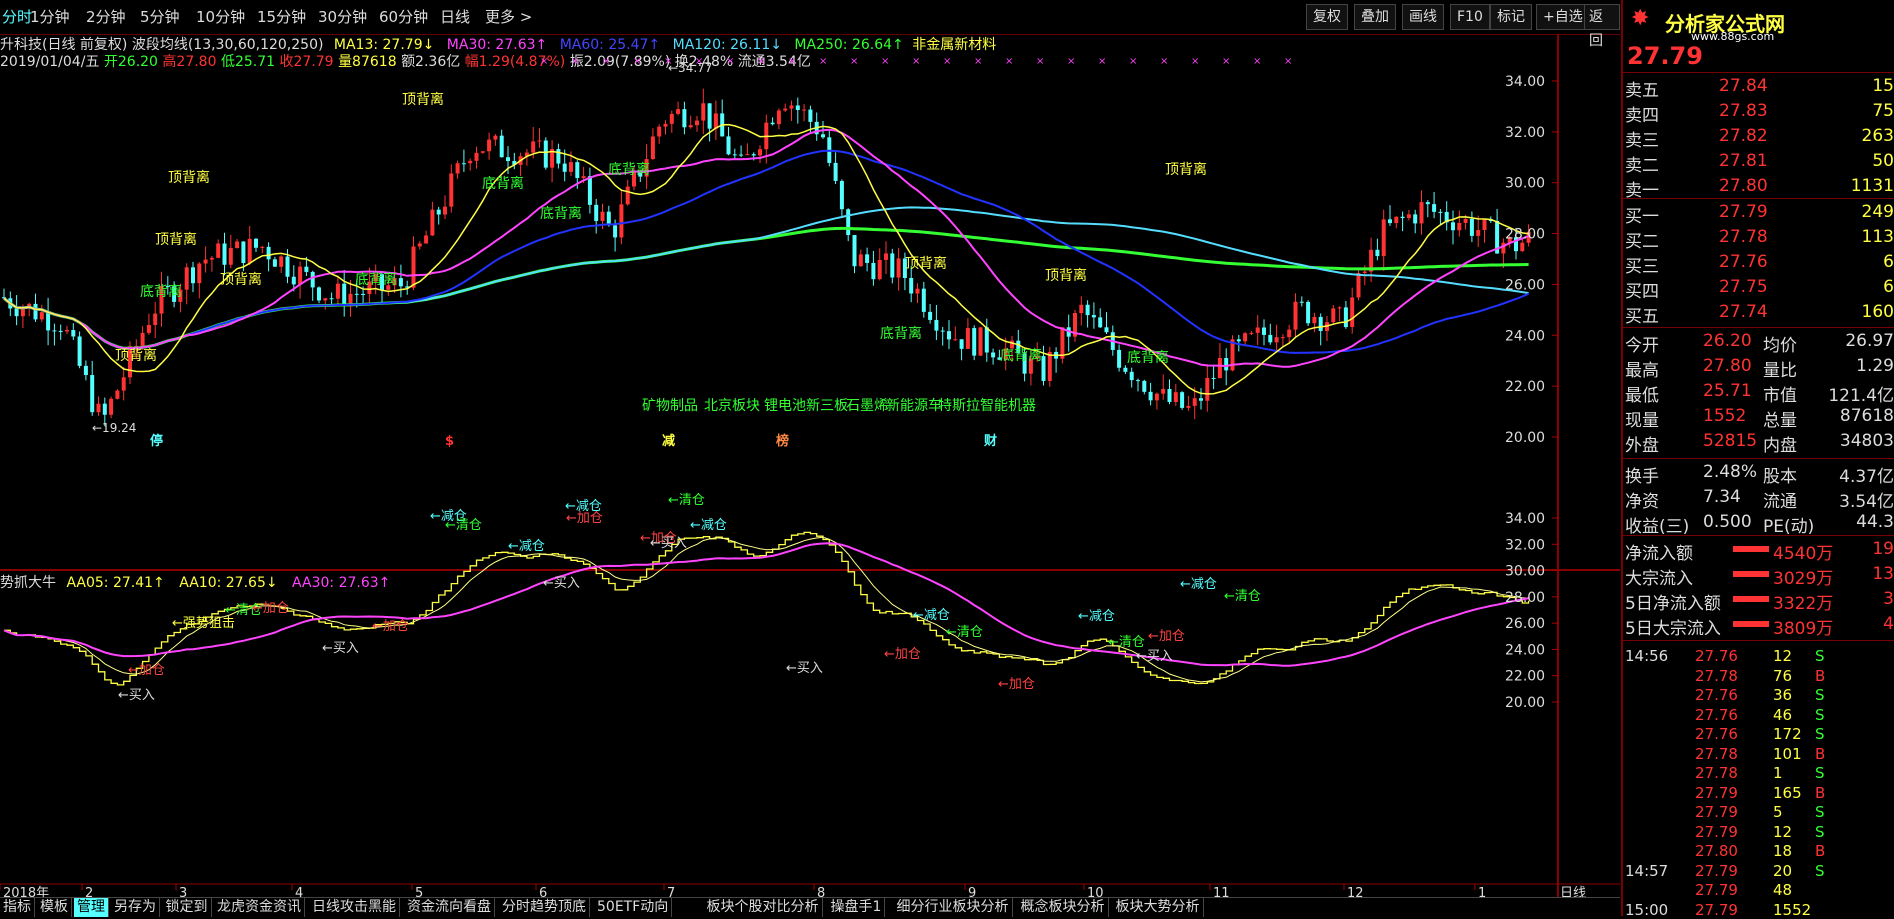 The image size is (1894, 919). What do you see at coordinates (281, 16) in the screenshot?
I see `period-tab-15min: 15分钟` at bounding box center [281, 16].